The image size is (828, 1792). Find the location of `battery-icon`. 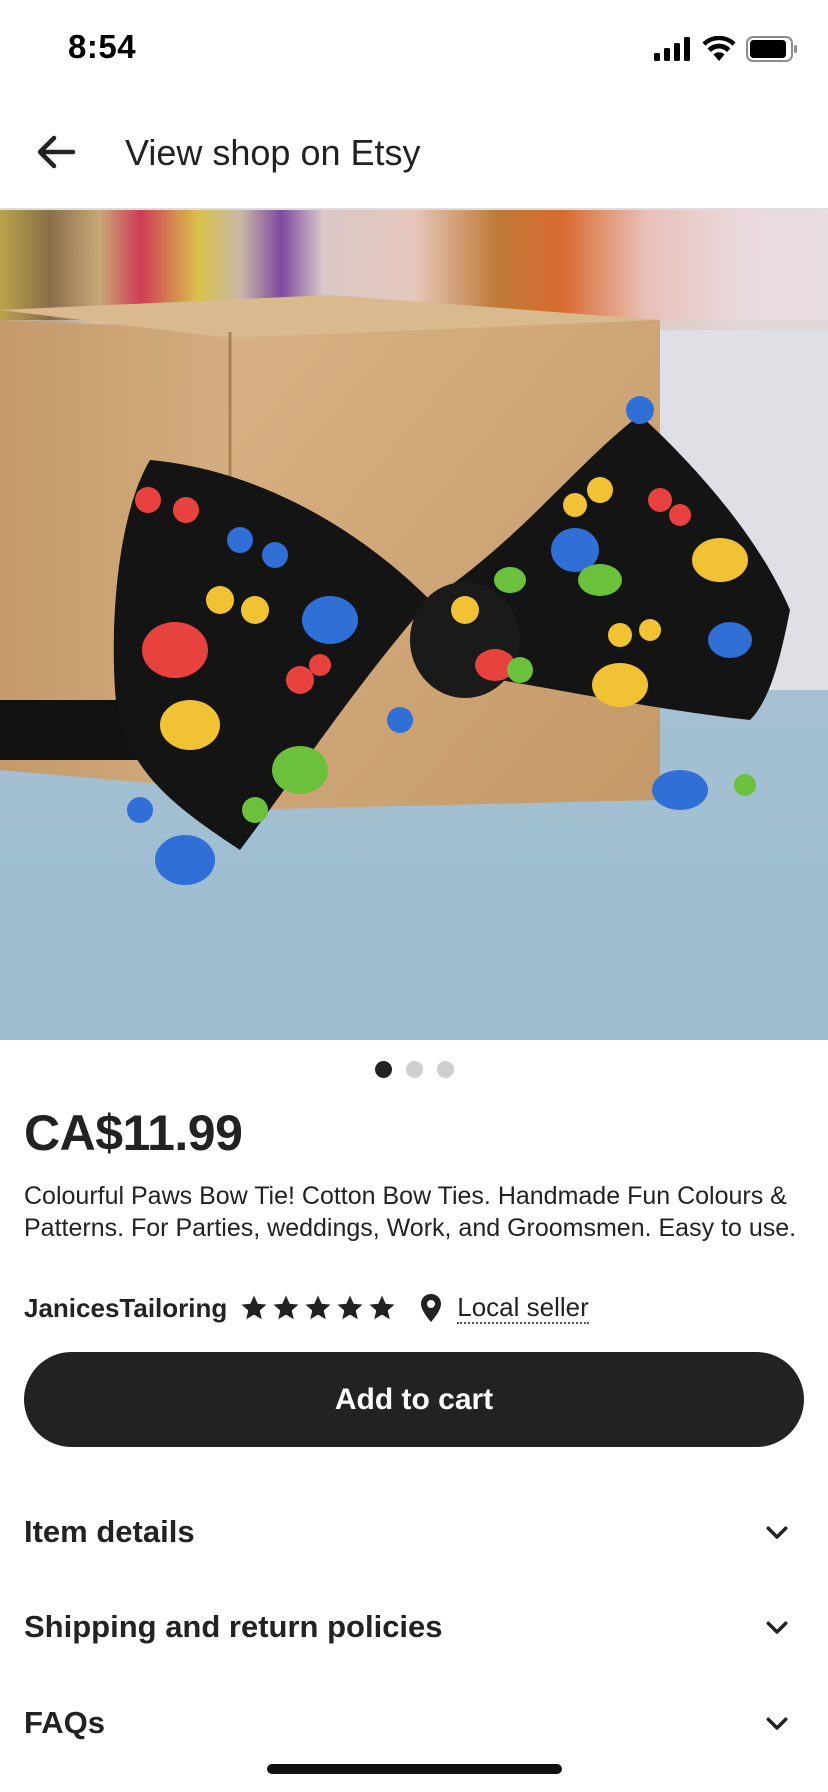

battery-icon is located at coordinates (771, 49).